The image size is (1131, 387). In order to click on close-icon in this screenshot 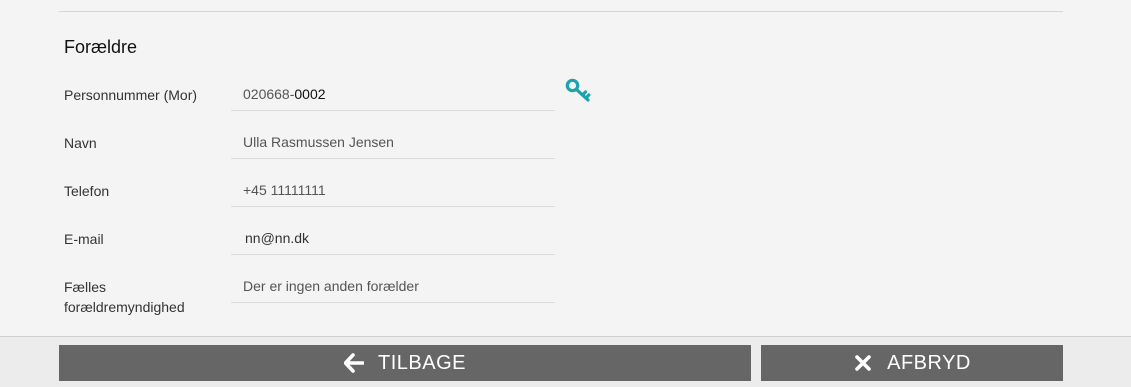, I will do `click(863, 363)`.